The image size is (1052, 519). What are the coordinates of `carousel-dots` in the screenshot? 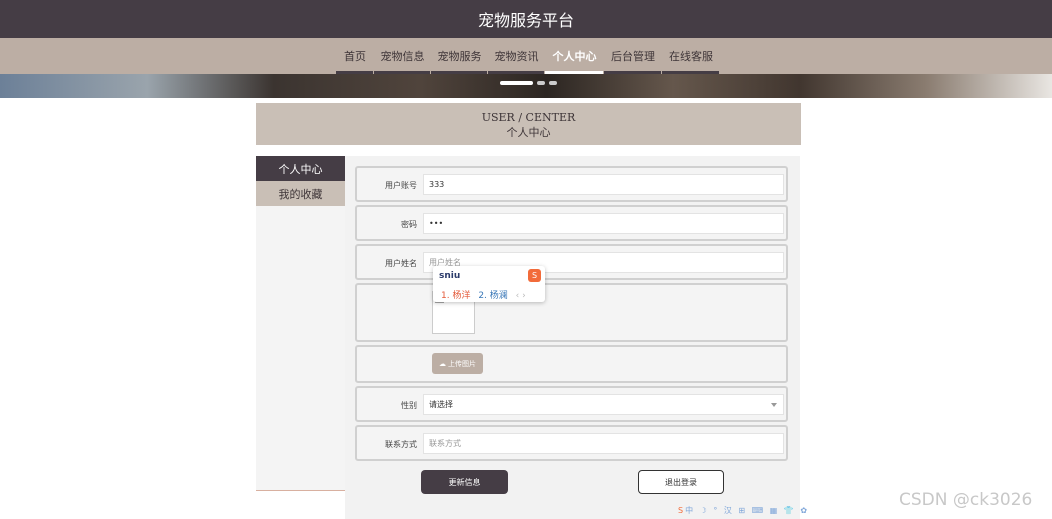 It's located at (528, 83).